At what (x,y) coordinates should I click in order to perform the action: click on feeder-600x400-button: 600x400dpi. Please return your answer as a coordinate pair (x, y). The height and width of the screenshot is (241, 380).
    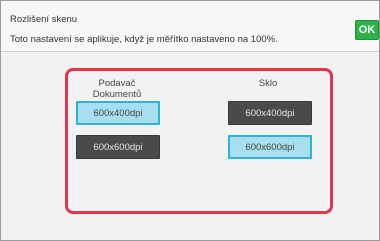
    Looking at the image, I should click on (118, 113).